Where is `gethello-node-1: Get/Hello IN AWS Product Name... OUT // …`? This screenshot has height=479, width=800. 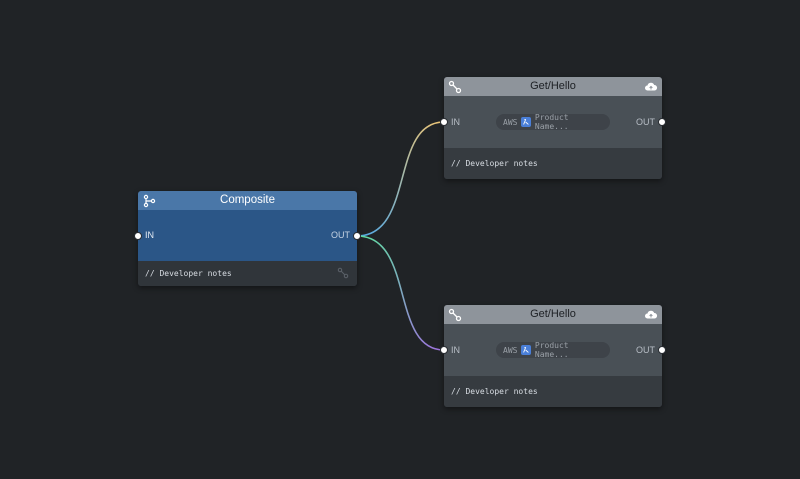
gethello-node-1: Get/Hello IN AWS Product Name... OUT // … is located at coordinates (553, 128).